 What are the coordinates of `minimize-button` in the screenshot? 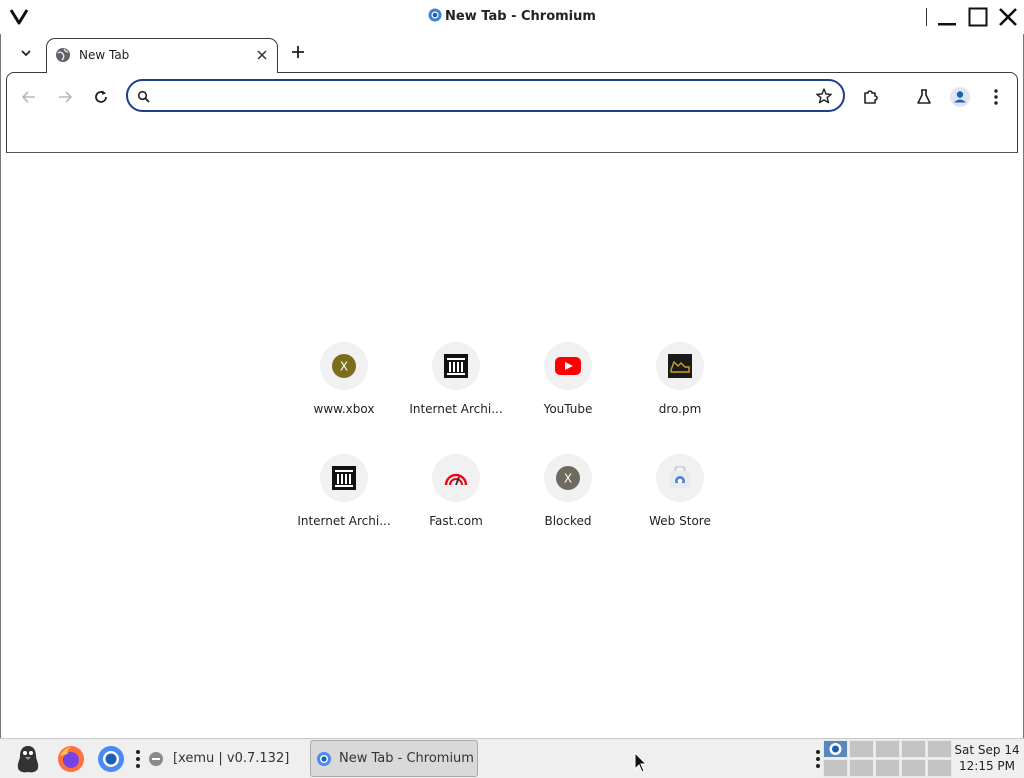 It's located at (947, 17).